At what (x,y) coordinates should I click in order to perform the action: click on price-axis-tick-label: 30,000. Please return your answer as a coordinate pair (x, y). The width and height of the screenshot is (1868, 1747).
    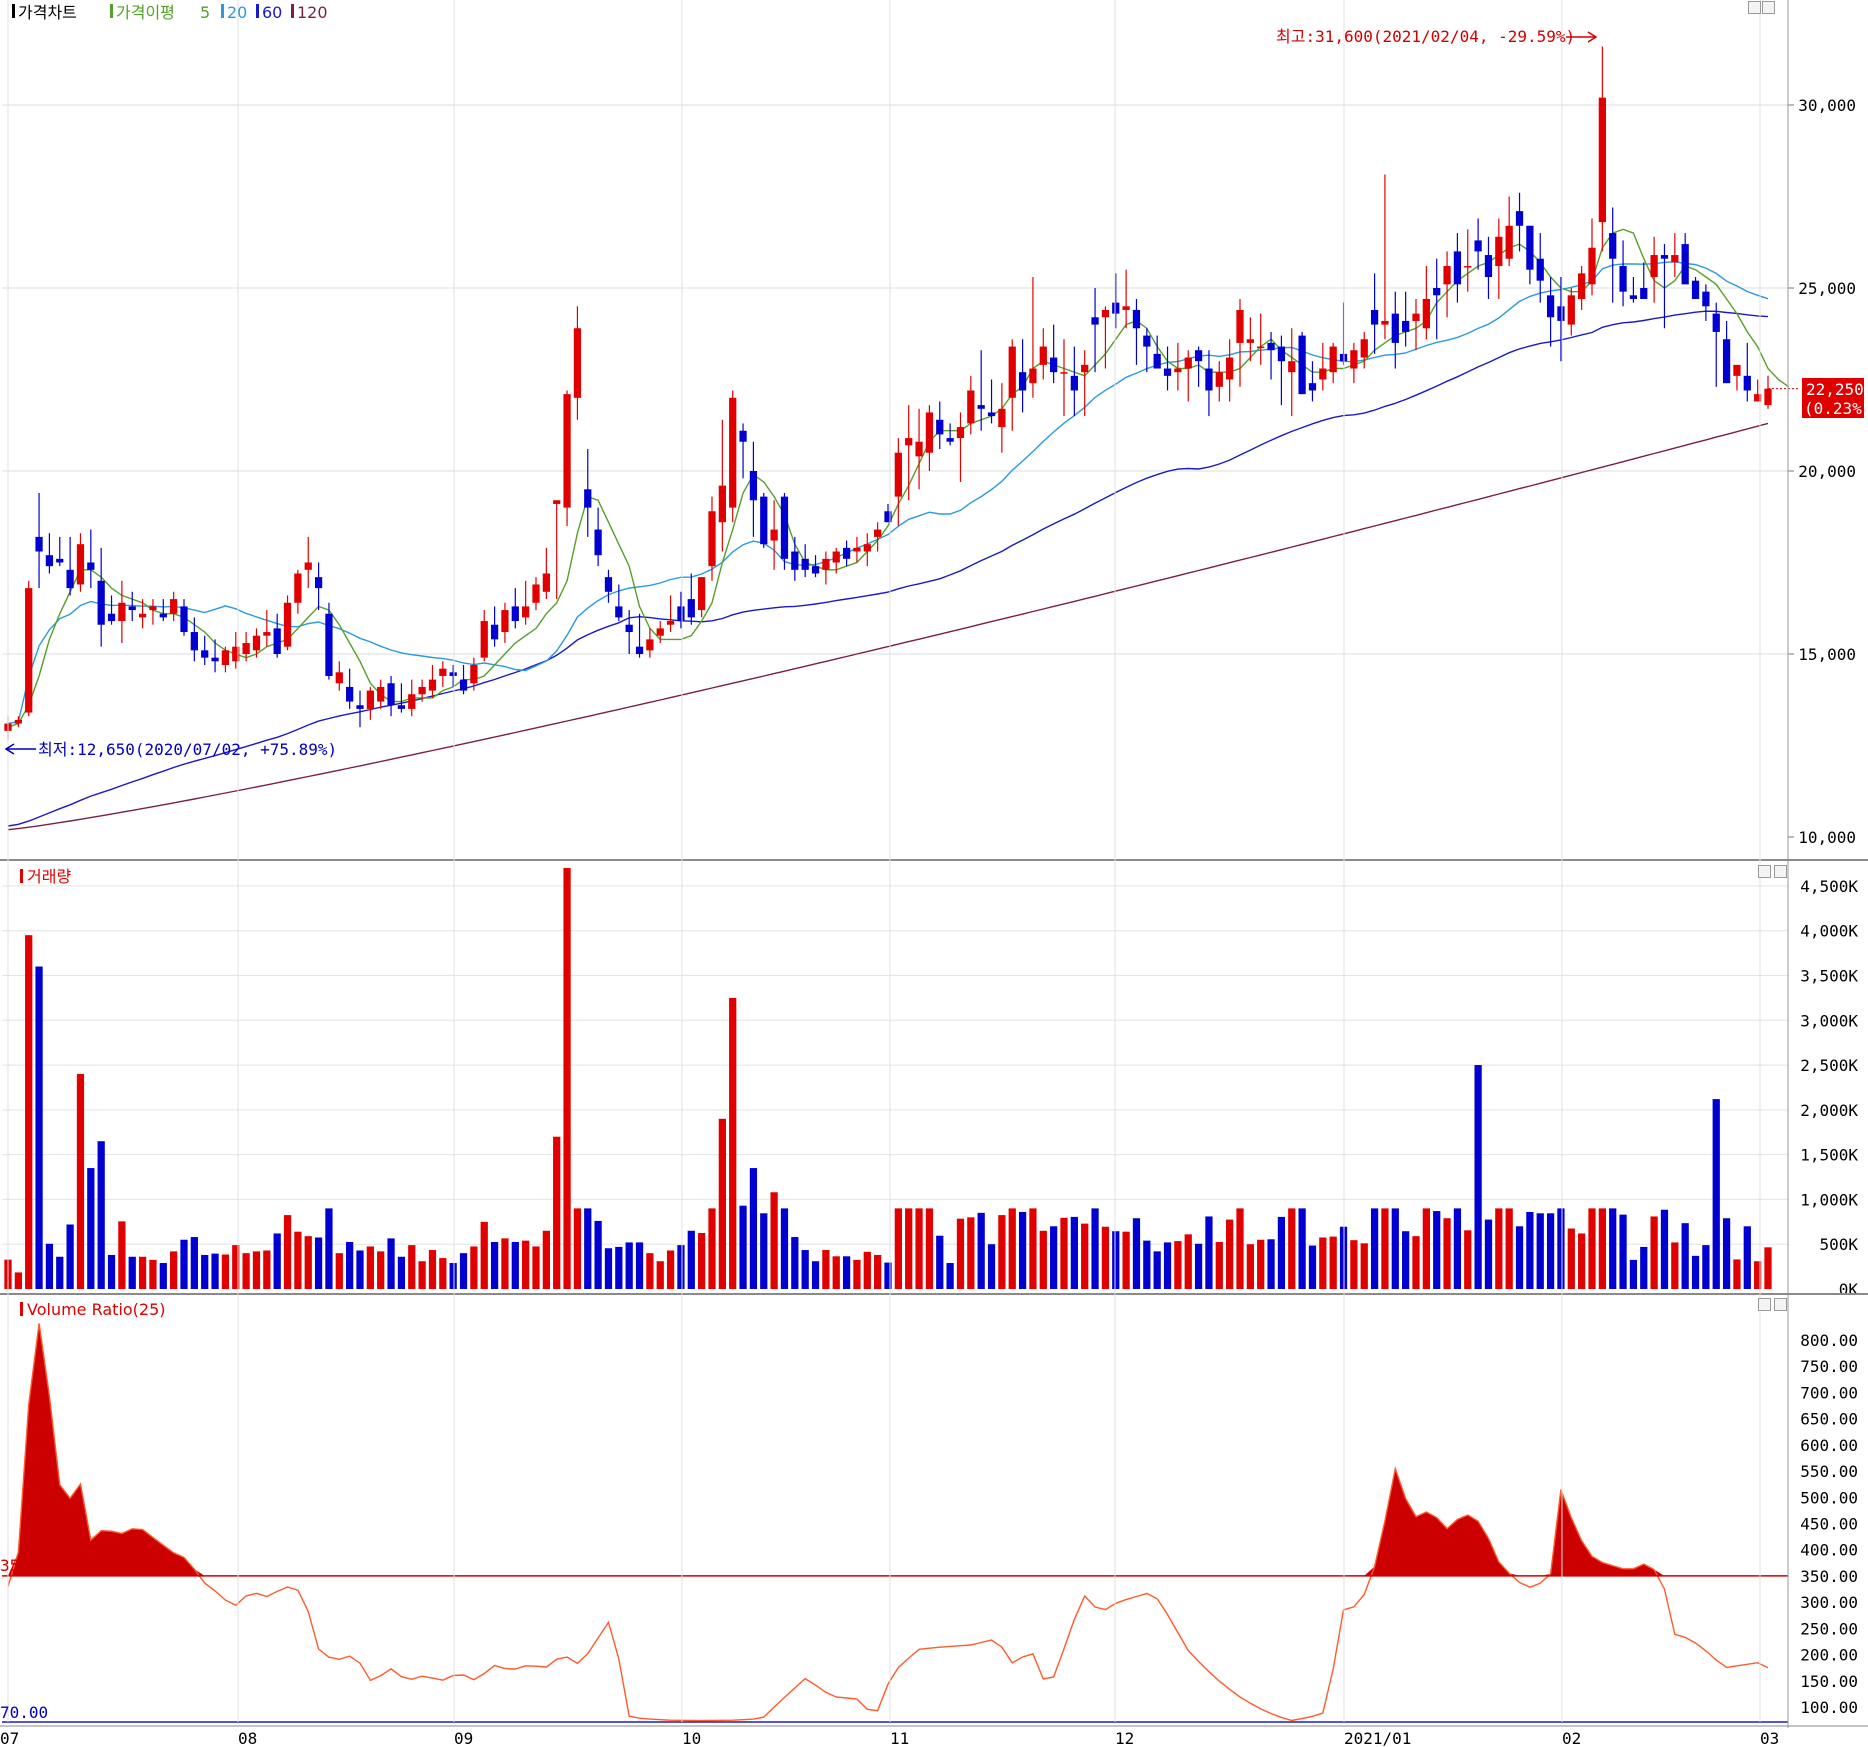
    Looking at the image, I should click on (1827, 105).